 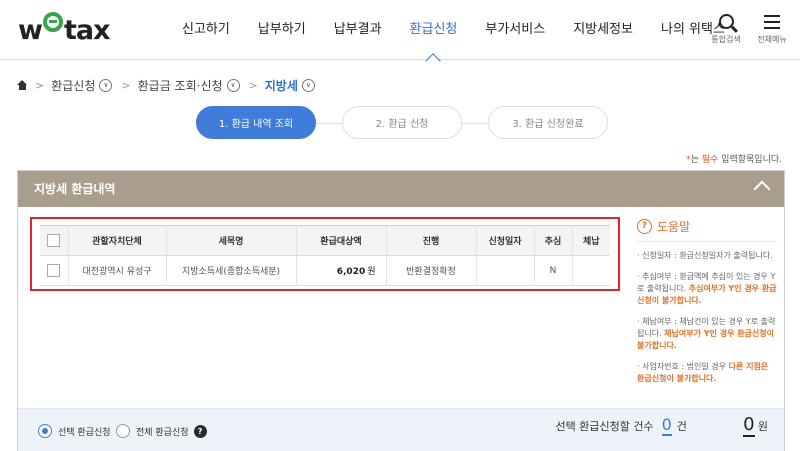 I want to click on help-text: 사업자번호 : 법인일 경우, so click(x=685, y=366).